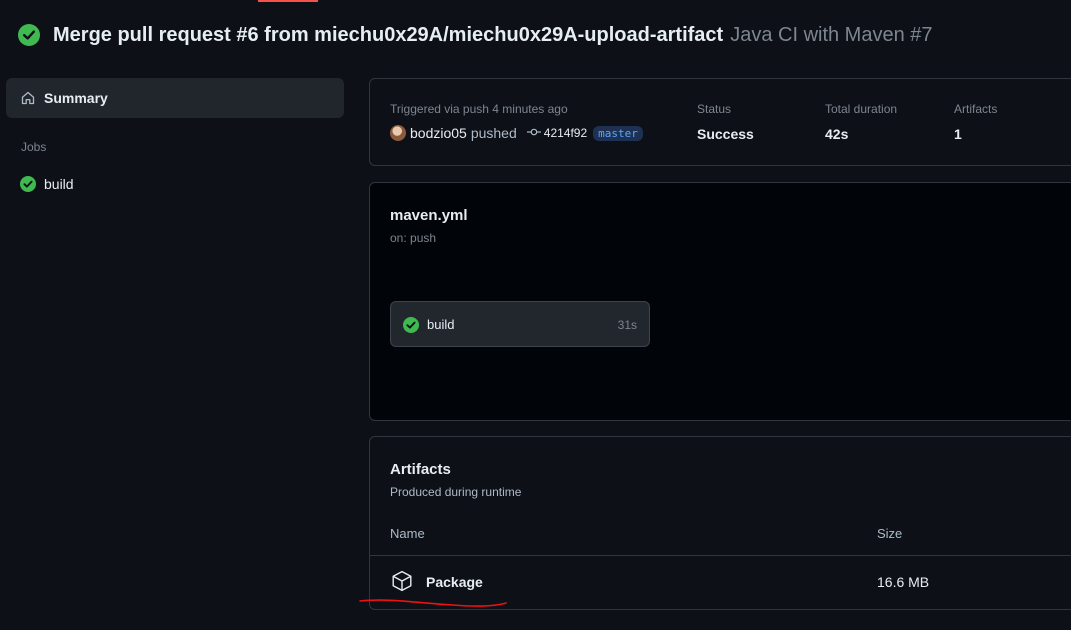 This screenshot has width=1071, height=630. I want to click on artifact-name-link: Package, so click(454, 582).